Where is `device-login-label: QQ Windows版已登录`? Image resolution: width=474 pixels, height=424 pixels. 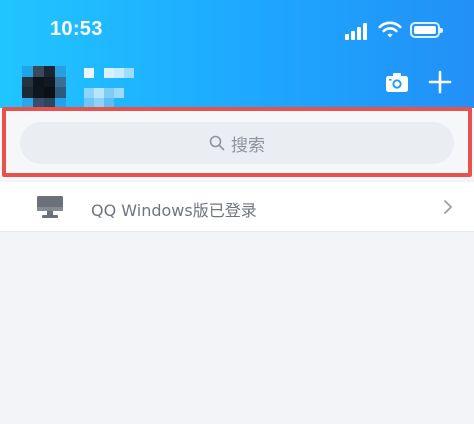 device-login-label: QQ Windows版已登录 is located at coordinates (174, 210).